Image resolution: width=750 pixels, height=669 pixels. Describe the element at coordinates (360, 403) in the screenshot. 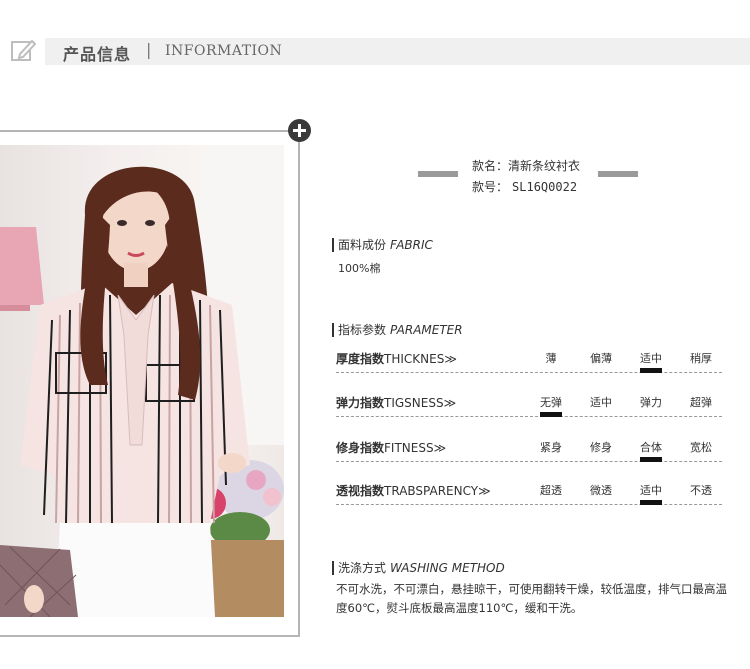

I see `param-label-cn: 弹力指数` at that location.